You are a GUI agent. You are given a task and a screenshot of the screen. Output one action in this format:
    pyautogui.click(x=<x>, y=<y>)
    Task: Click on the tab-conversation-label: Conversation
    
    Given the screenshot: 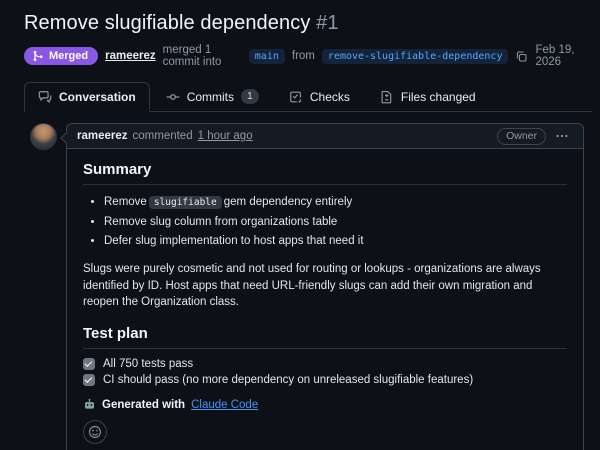 What is the action you would take?
    pyautogui.click(x=97, y=97)
    